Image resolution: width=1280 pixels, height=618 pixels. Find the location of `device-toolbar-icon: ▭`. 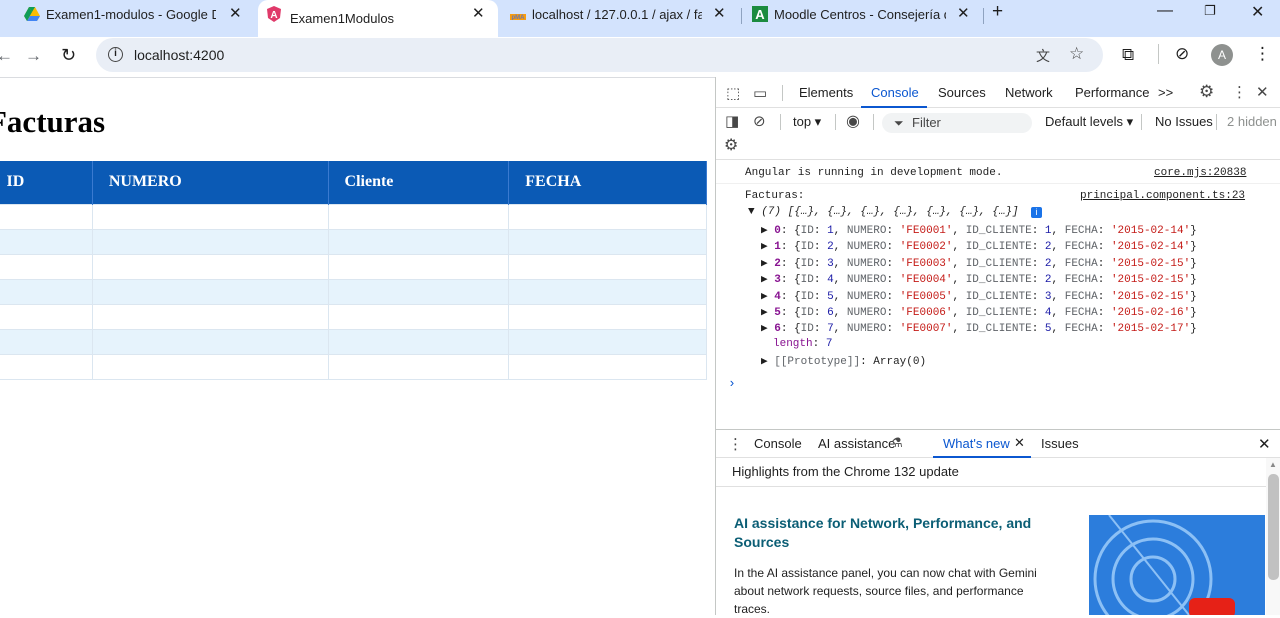

device-toolbar-icon: ▭ is located at coordinates (760, 93).